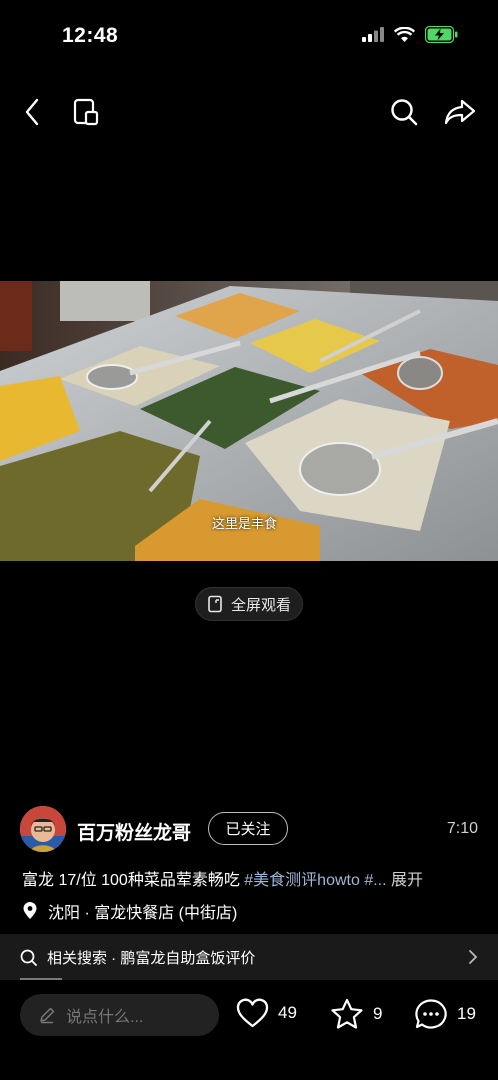  I want to click on device-switch-icon, so click(86, 112).